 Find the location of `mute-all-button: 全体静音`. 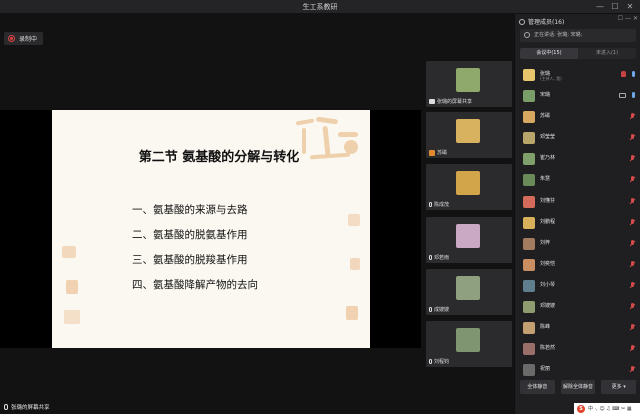

mute-all-button: 全体静音 is located at coordinates (537, 387).